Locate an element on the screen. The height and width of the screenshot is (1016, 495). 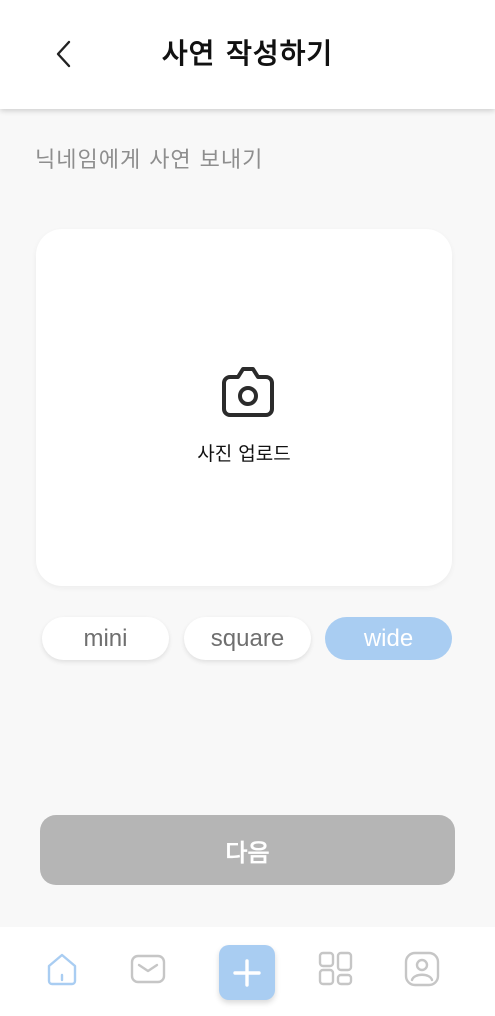
mail-icon is located at coordinates (148, 969).